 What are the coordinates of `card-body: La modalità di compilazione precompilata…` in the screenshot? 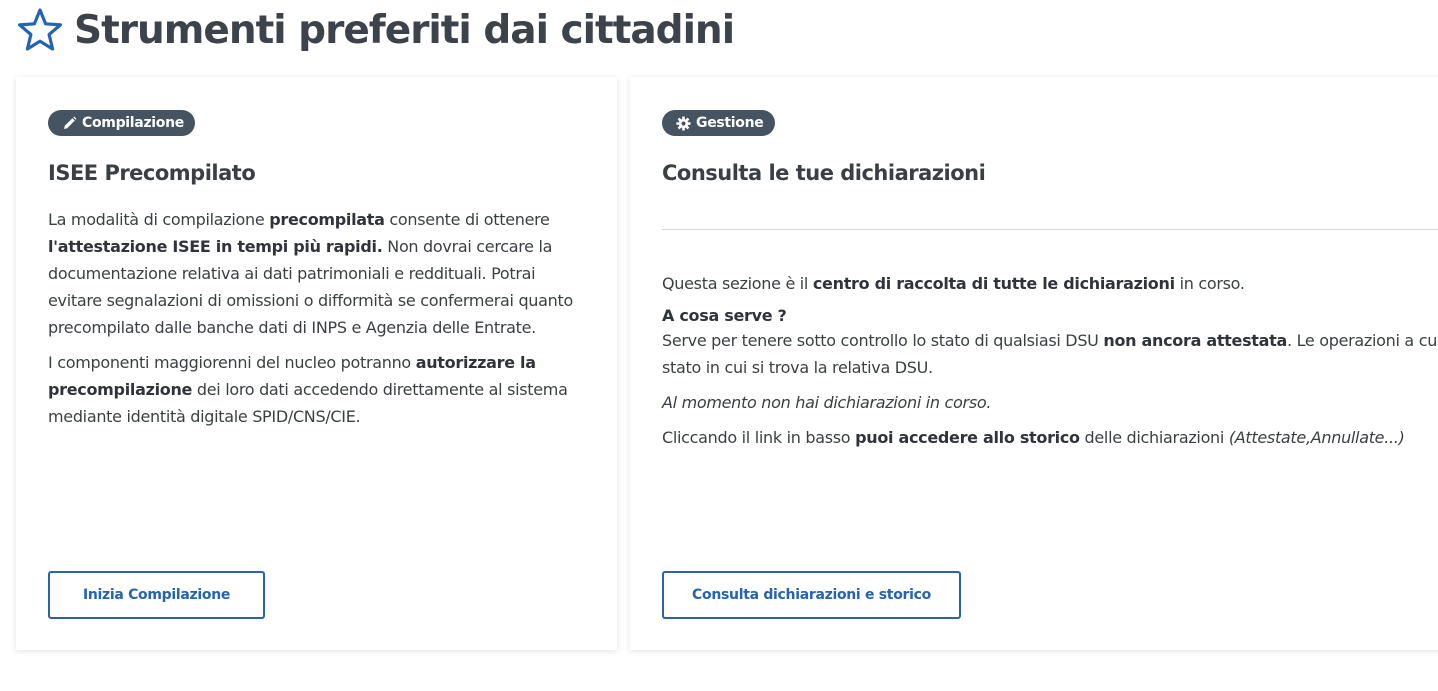 It's located at (318, 322).